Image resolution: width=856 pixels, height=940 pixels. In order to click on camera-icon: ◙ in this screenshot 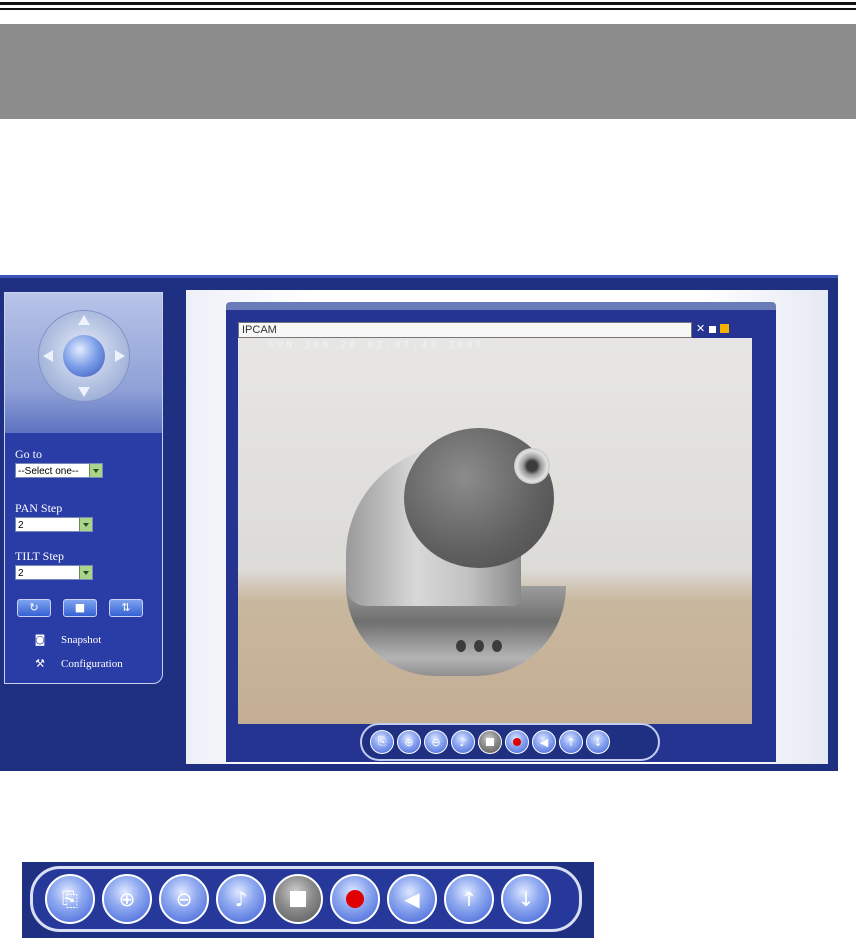, I will do `click(40, 639)`.